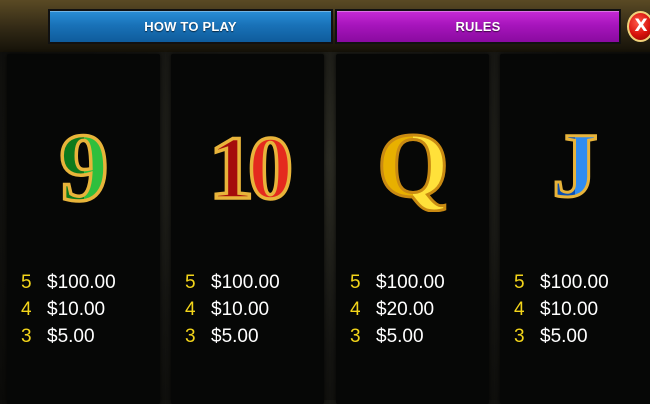 Image resolution: width=650 pixels, height=404 pixels. I want to click on jack-symbol-glyph: J, so click(575, 163).